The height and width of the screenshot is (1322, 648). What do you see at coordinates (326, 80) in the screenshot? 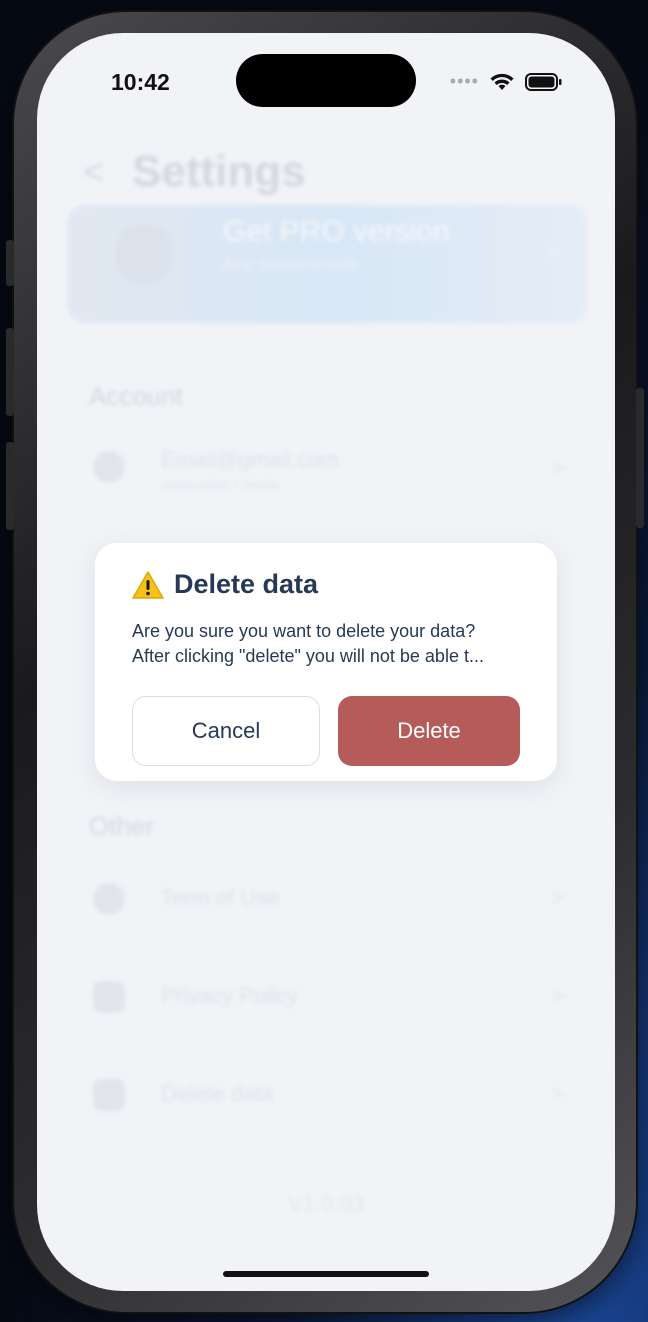
I see `dynamic-island` at bounding box center [326, 80].